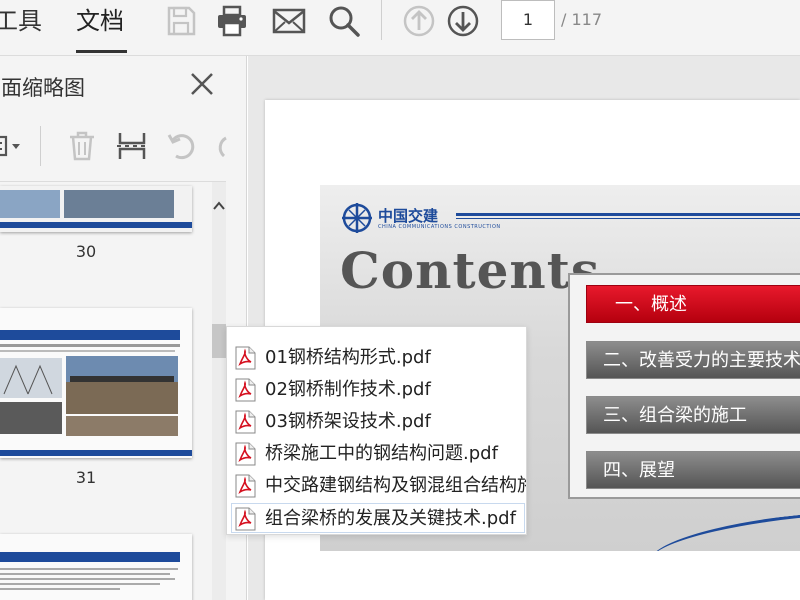 The width and height of the screenshot is (800, 600). Describe the element at coordinates (400, 28) in the screenshot. I see `main-toolbar: 工具 文档 1 / 117` at that location.